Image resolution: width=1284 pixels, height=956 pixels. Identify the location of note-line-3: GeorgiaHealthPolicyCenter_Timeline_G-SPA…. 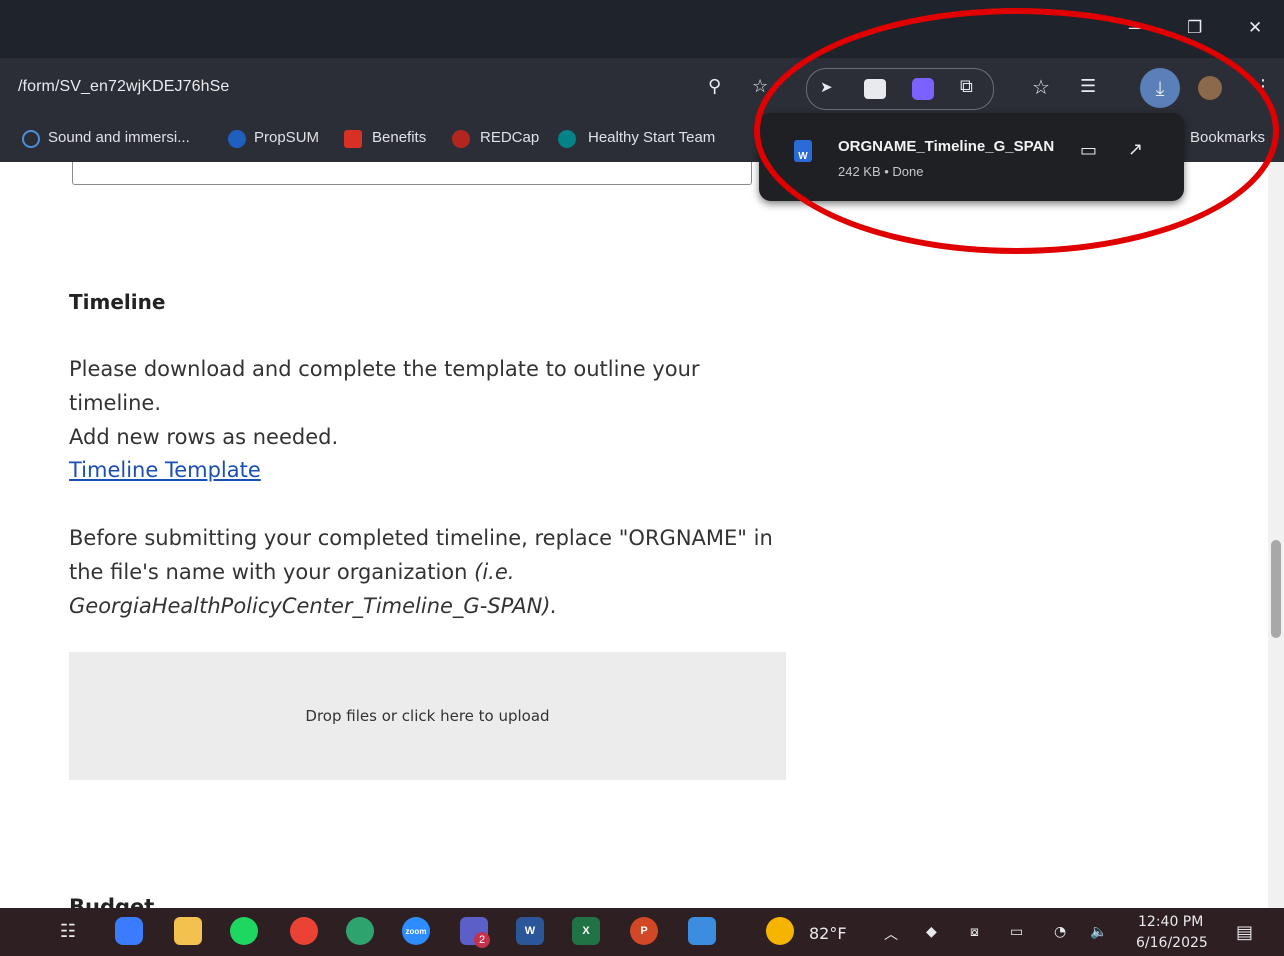
(429, 606).